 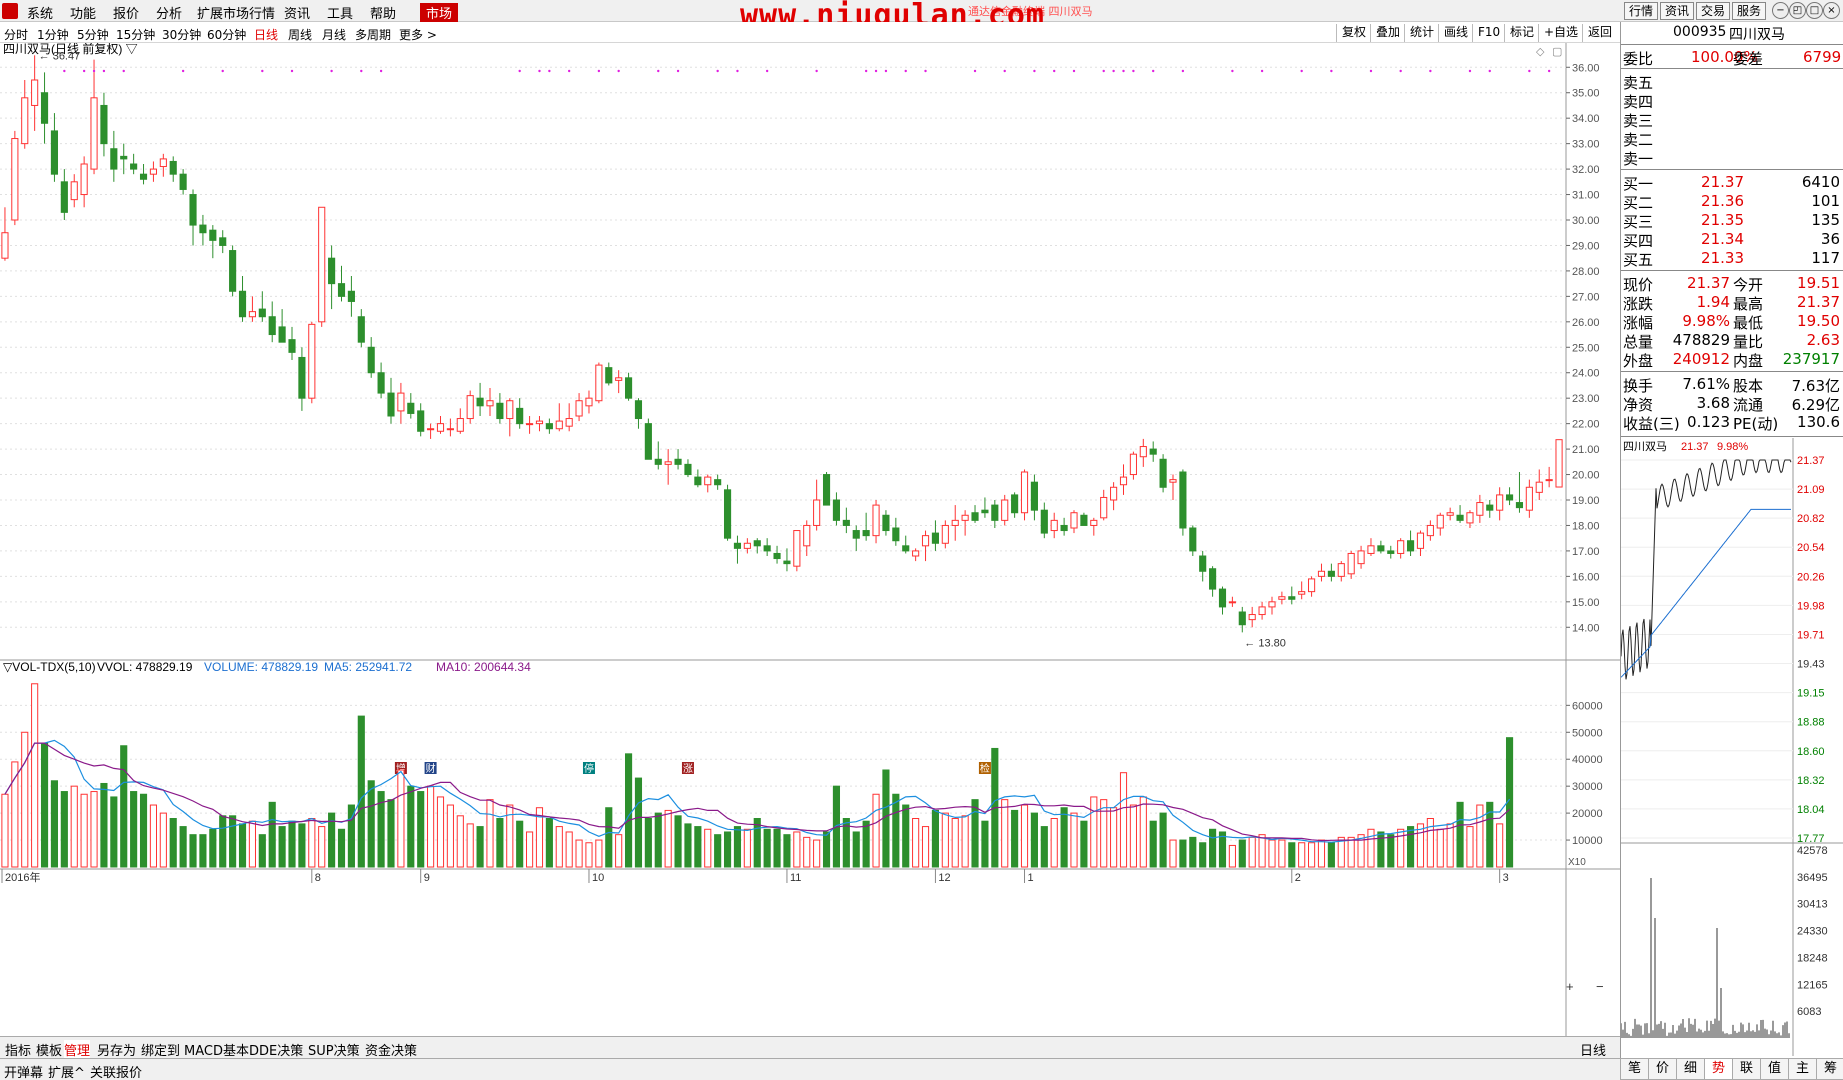 What do you see at coordinates (49, 1049) in the screenshot?
I see `tab-muban: 模板` at bounding box center [49, 1049].